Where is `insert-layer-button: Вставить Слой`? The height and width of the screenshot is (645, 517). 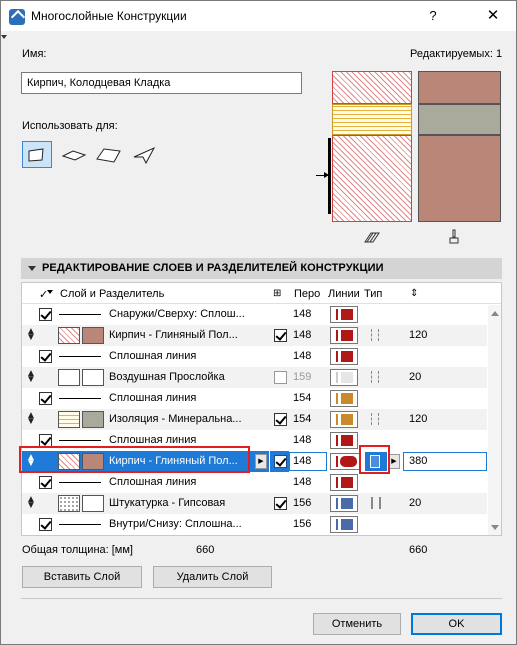 insert-layer-button: Вставить Слой is located at coordinates (82, 577).